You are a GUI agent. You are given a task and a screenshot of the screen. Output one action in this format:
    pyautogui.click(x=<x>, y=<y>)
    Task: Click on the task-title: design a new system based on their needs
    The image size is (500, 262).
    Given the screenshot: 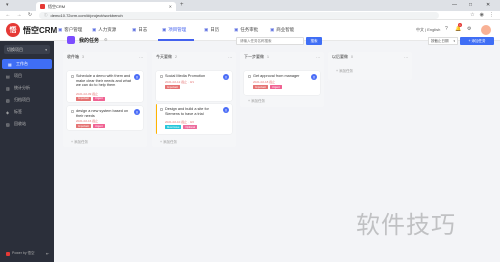 What is the action you would take?
    pyautogui.click(x=102, y=113)
    